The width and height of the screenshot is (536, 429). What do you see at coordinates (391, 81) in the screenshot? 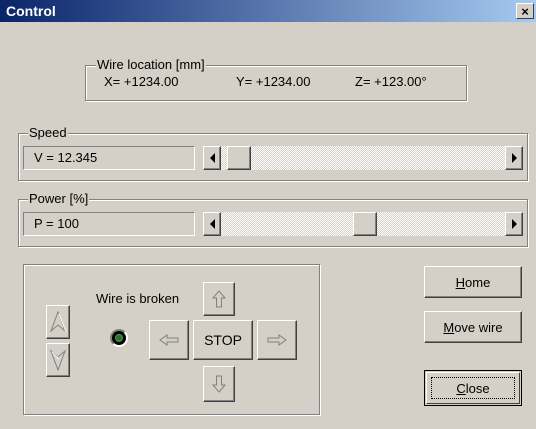
I see `wire-z-value: Z= +123.00°` at bounding box center [391, 81].